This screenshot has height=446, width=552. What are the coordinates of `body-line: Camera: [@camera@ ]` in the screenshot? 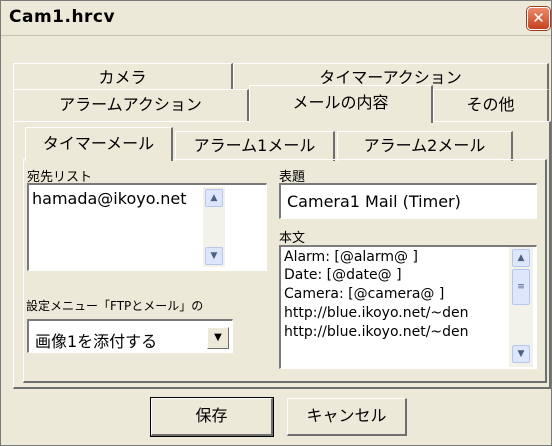 It's located at (364, 294).